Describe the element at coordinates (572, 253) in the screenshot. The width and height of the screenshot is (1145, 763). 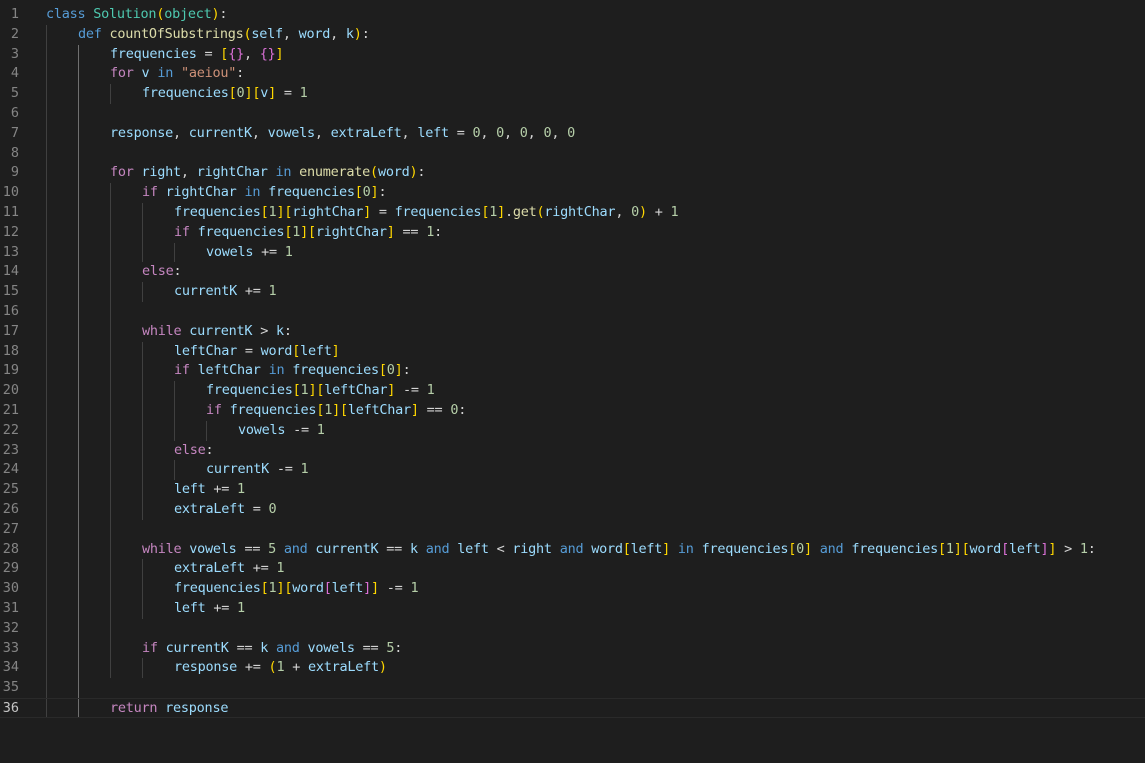
I see `code-line: 13 vowels += 1` at that location.